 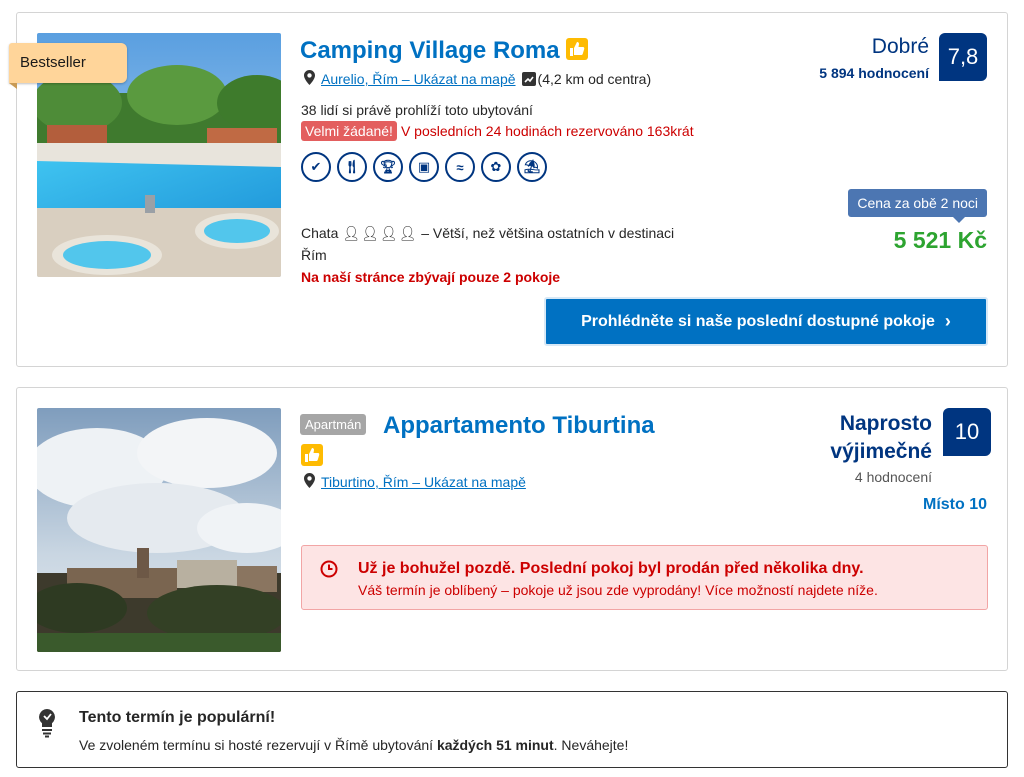 What do you see at coordinates (591, 745) in the screenshot?
I see `notice-text-after: . Neváhejte!` at bounding box center [591, 745].